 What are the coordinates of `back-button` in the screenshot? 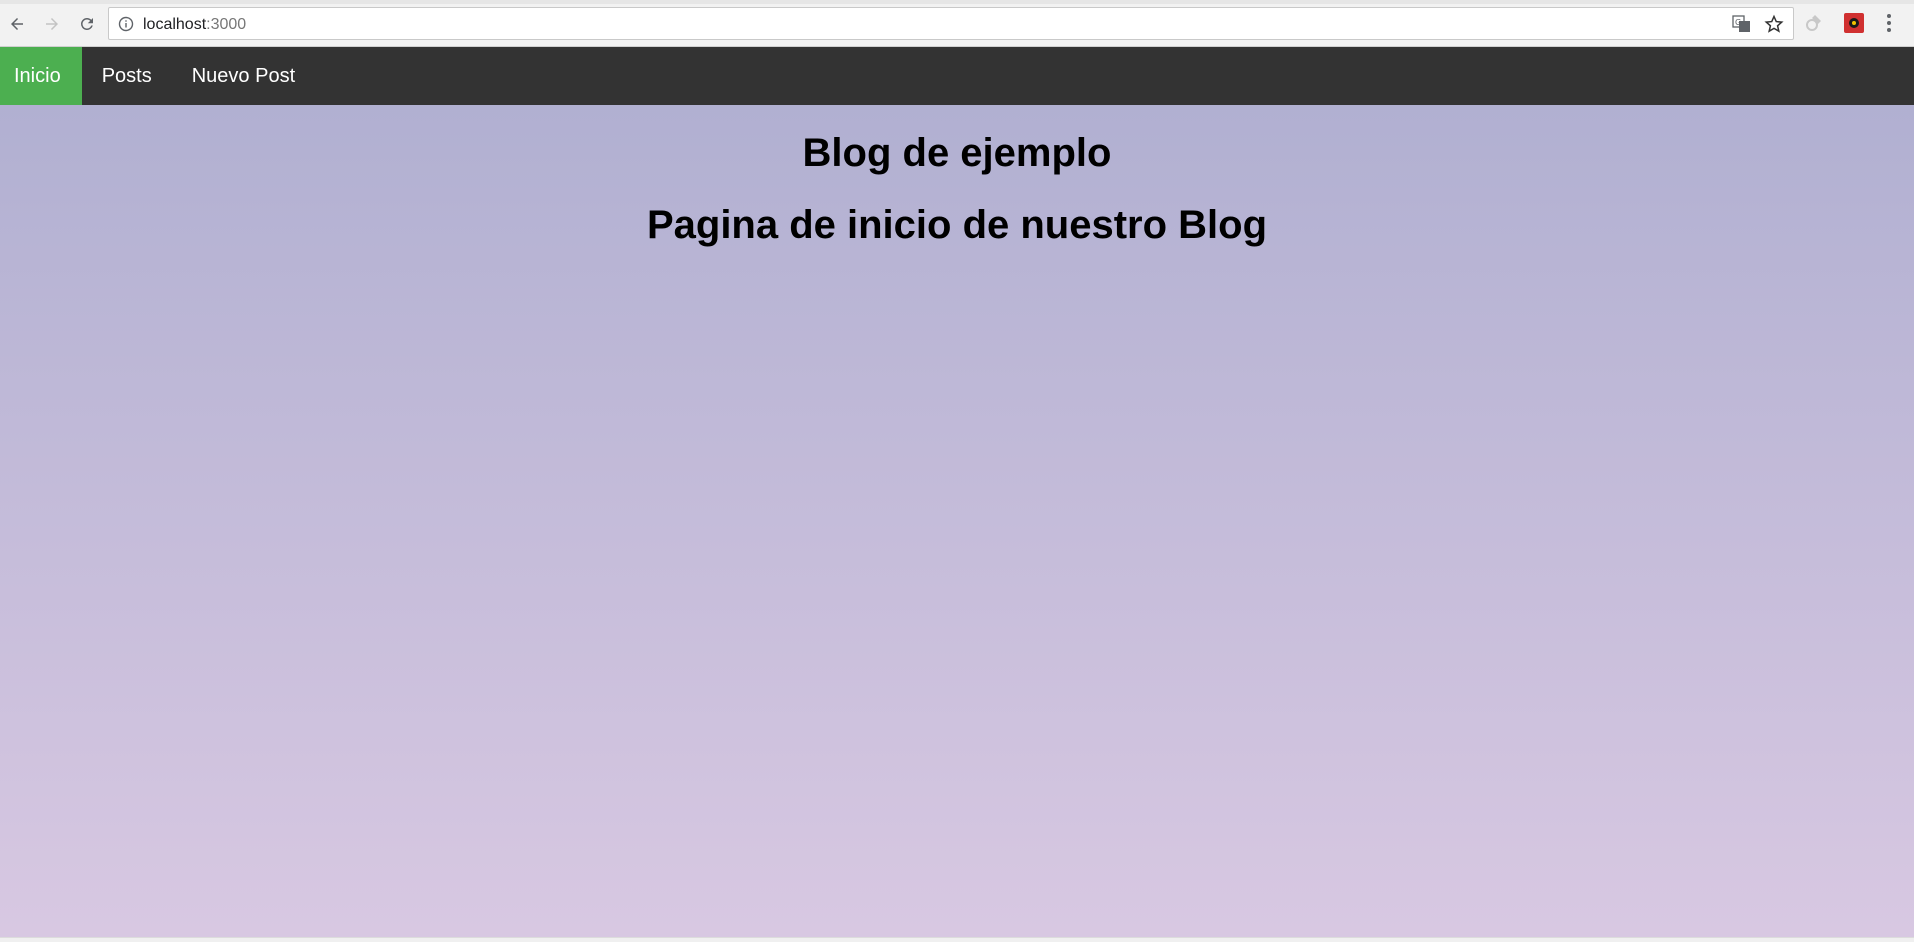 It's located at (17, 24).